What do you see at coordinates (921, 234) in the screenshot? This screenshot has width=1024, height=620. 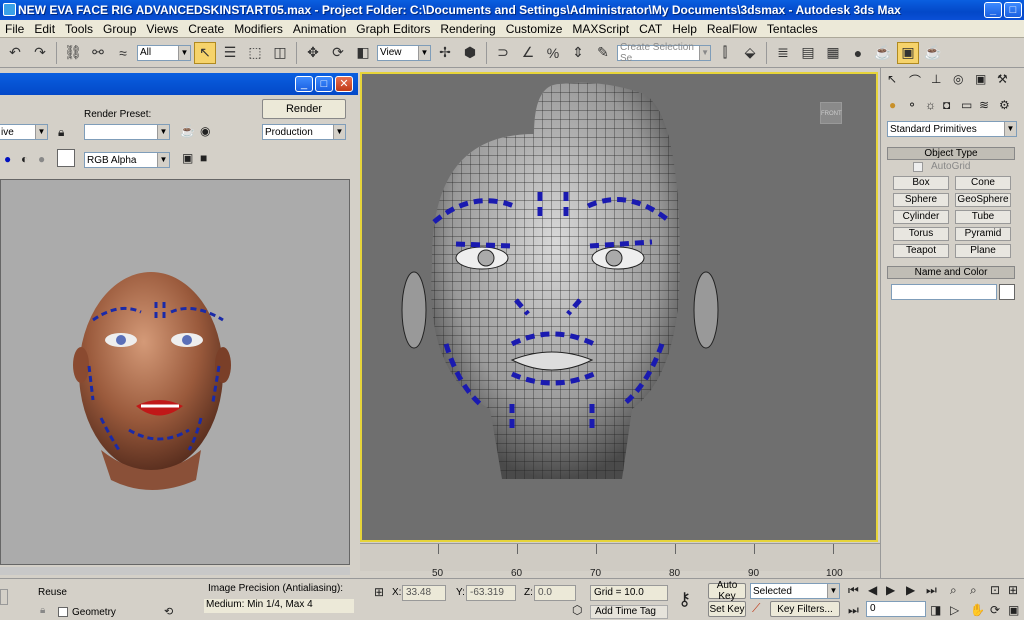 I see `torus-button: Torus` at bounding box center [921, 234].